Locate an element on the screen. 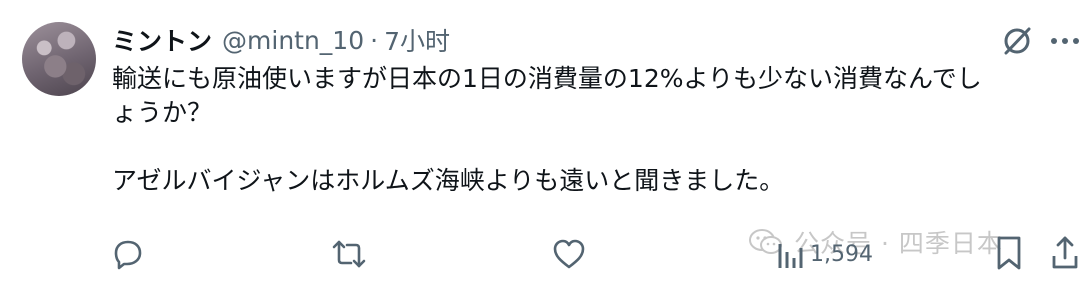 This screenshot has height=285, width=1080. like-button is located at coordinates (569, 254).